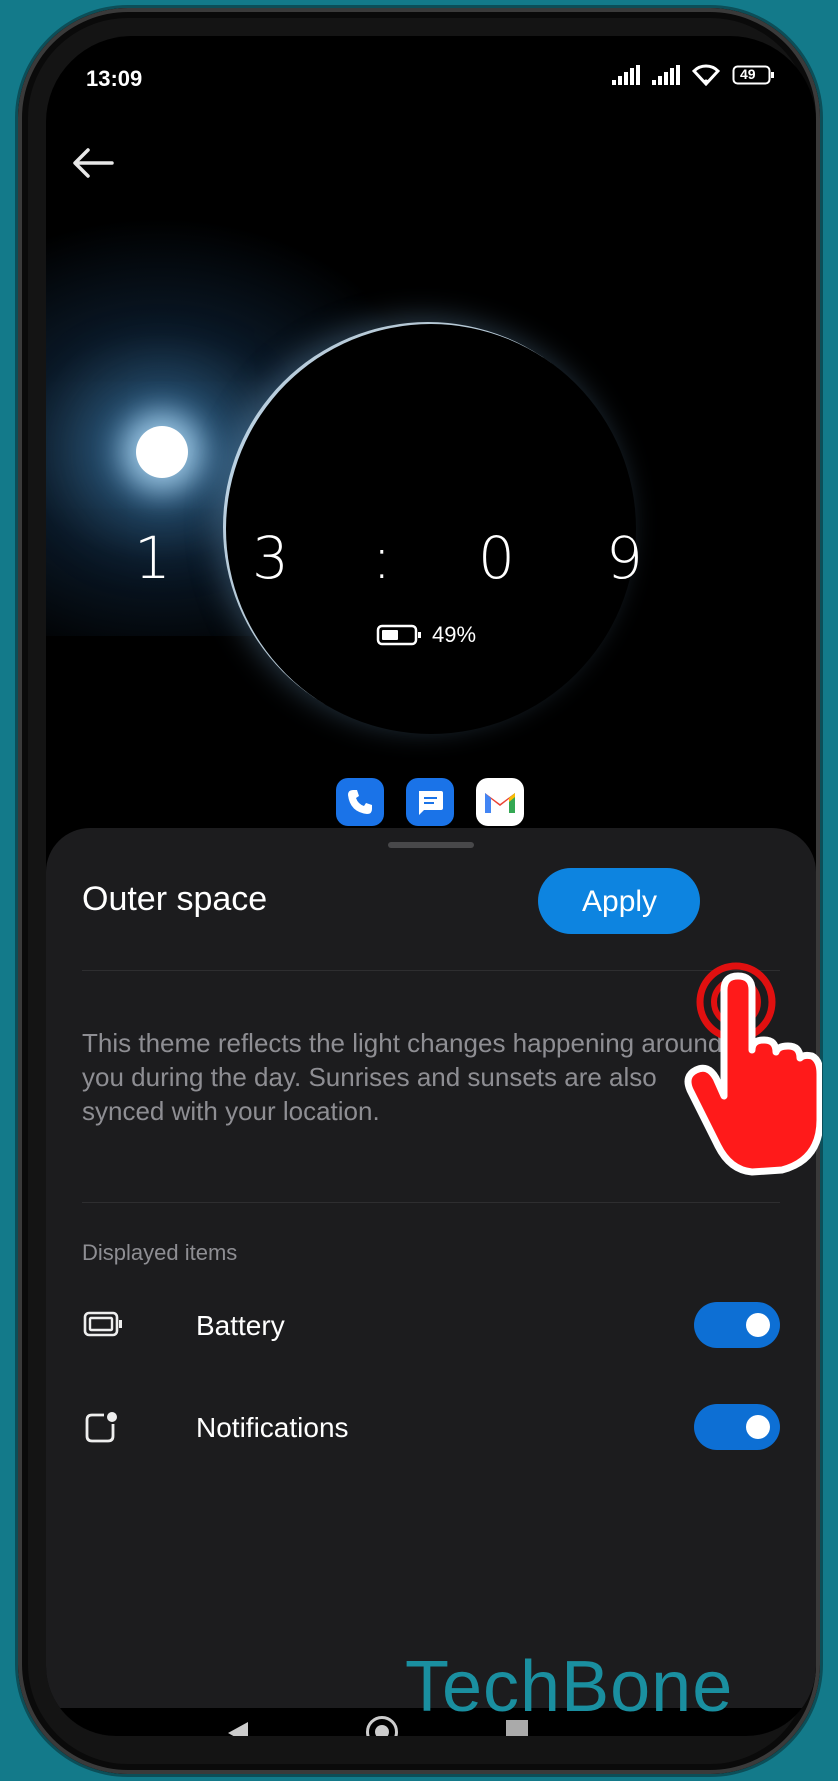 This screenshot has height=1781, width=838. What do you see at coordinates (748, 74) in the screenshot?
I see `battery-level: 49` at bounding box center [748, 74].